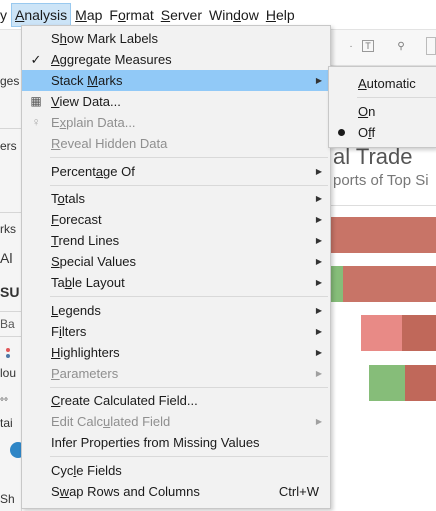 The height and width of the screenshot is (511, 436). Describe the element at coordinates (36, 101) in the screenshot. I see `table-icon: ▦` at that location.